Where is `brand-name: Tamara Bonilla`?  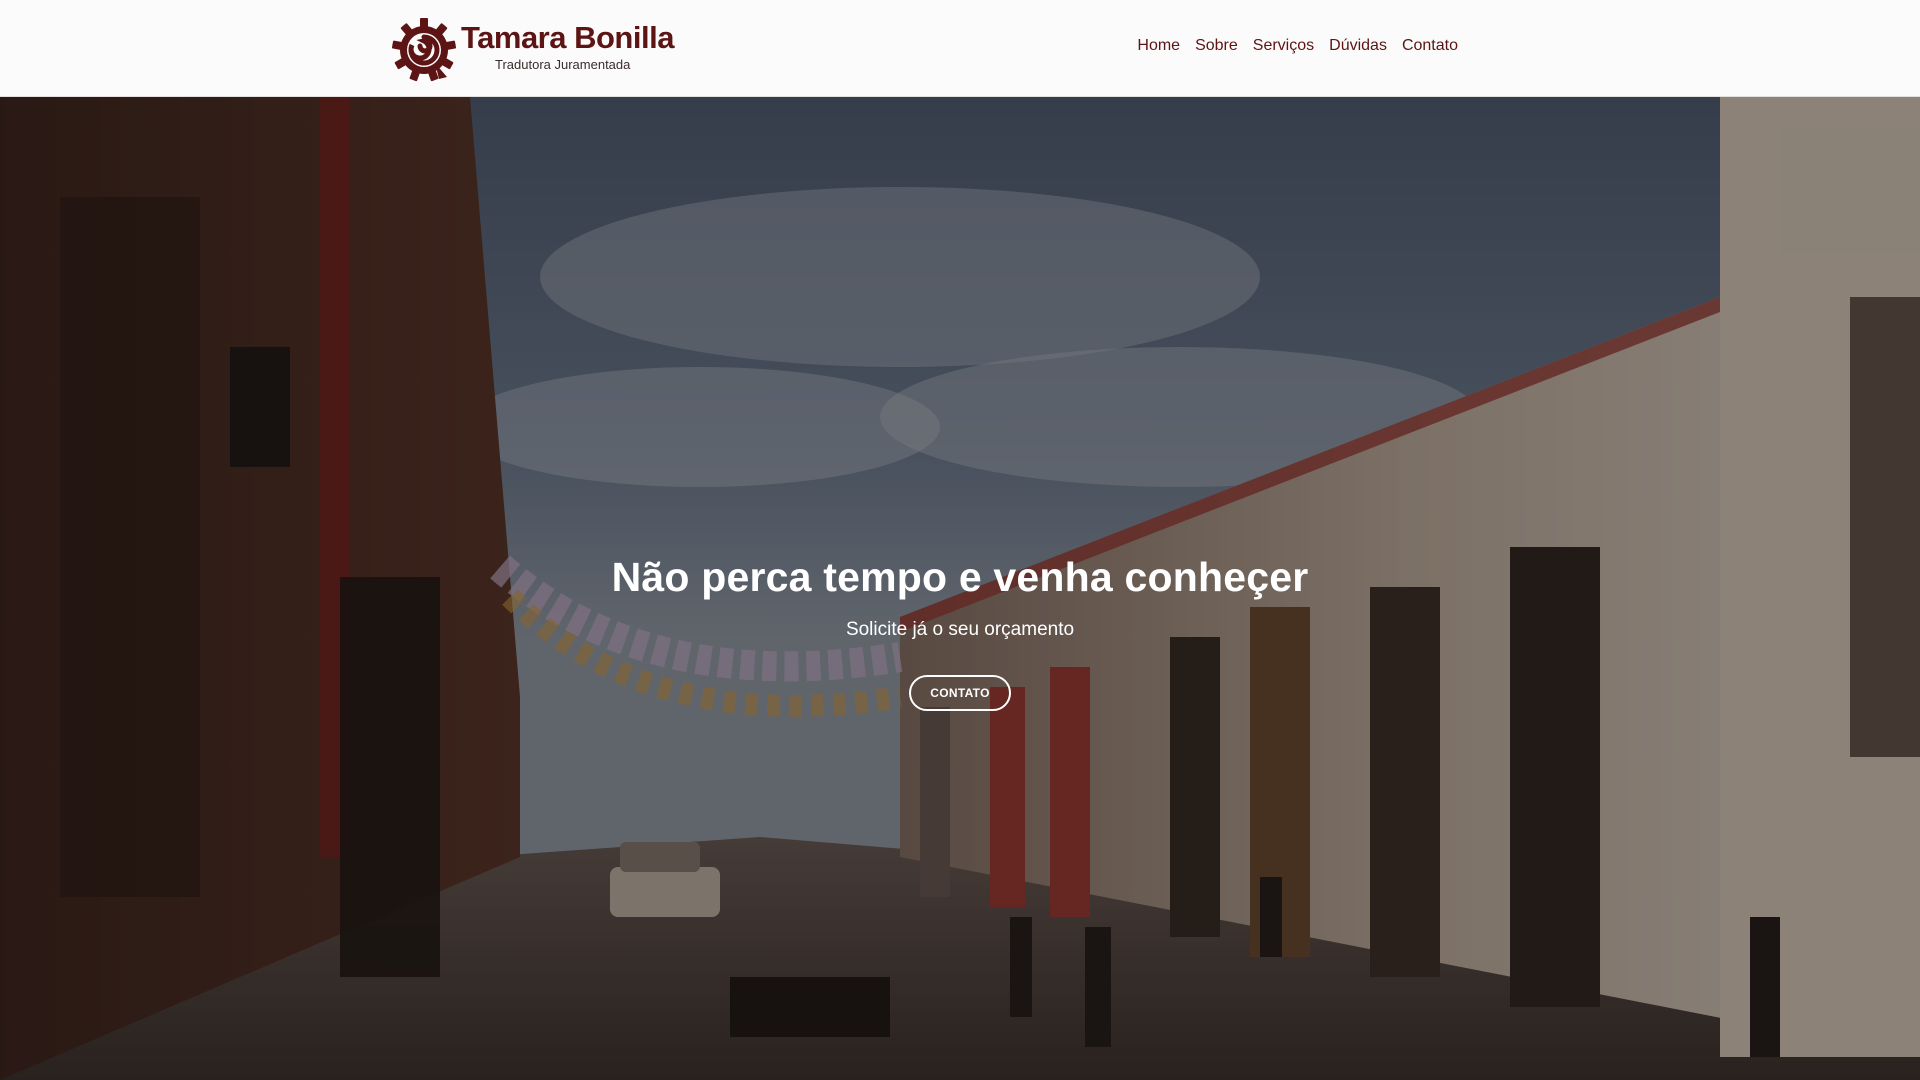 brand-name: Tamara Bonilla is located at coordinates (567, 37).